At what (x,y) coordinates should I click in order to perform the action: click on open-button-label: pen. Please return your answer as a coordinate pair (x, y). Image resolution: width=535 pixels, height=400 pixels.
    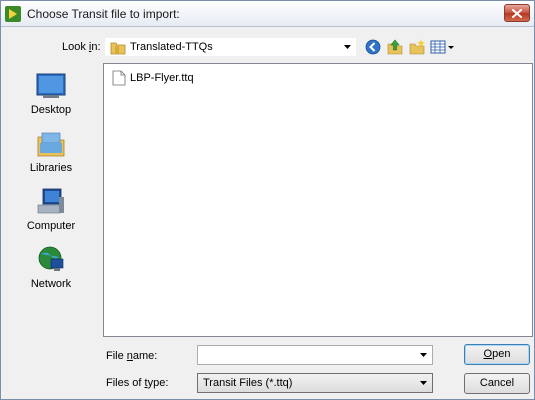
    Looking at the image, I should click on (501, 354).